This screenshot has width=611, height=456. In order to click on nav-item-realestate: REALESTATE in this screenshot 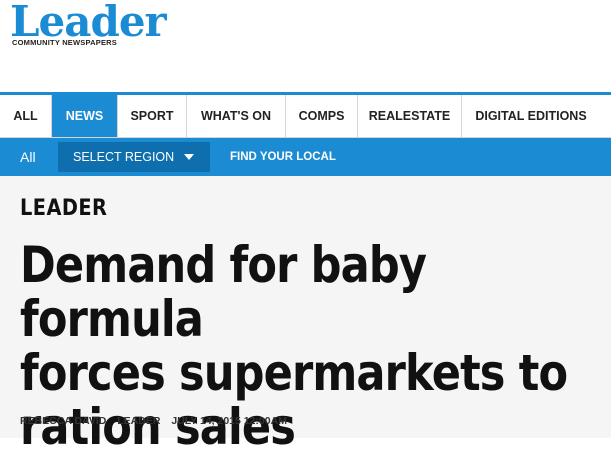, I will do `click(410, 116)`.